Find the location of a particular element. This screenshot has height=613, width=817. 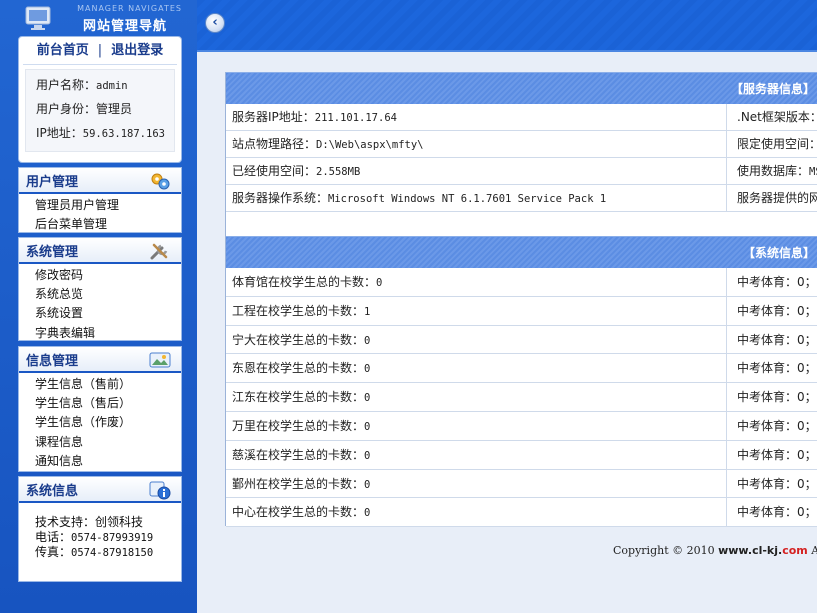

row-label: 宁大在校学生总的卡数： is located at coordinates (298, 339).